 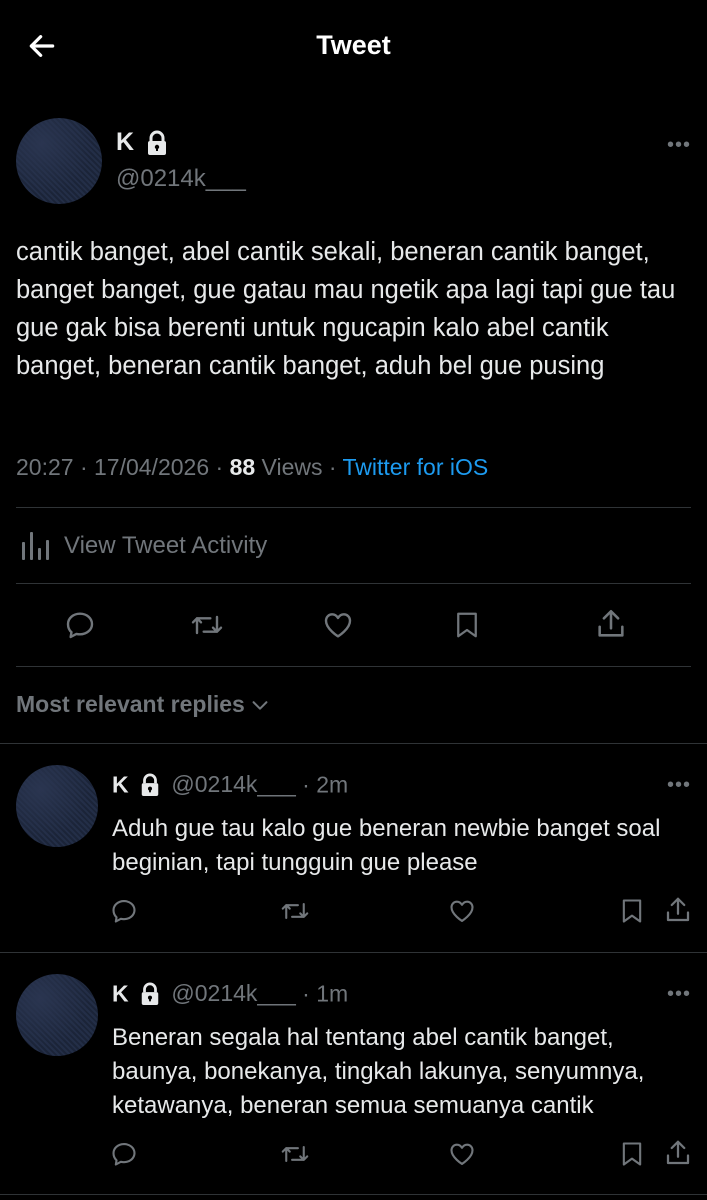 What do you see at coordinates (130, 704) in the screenshot?
I see `replies-sort-label: Most relevant replies` at bounding box center [130, 704].